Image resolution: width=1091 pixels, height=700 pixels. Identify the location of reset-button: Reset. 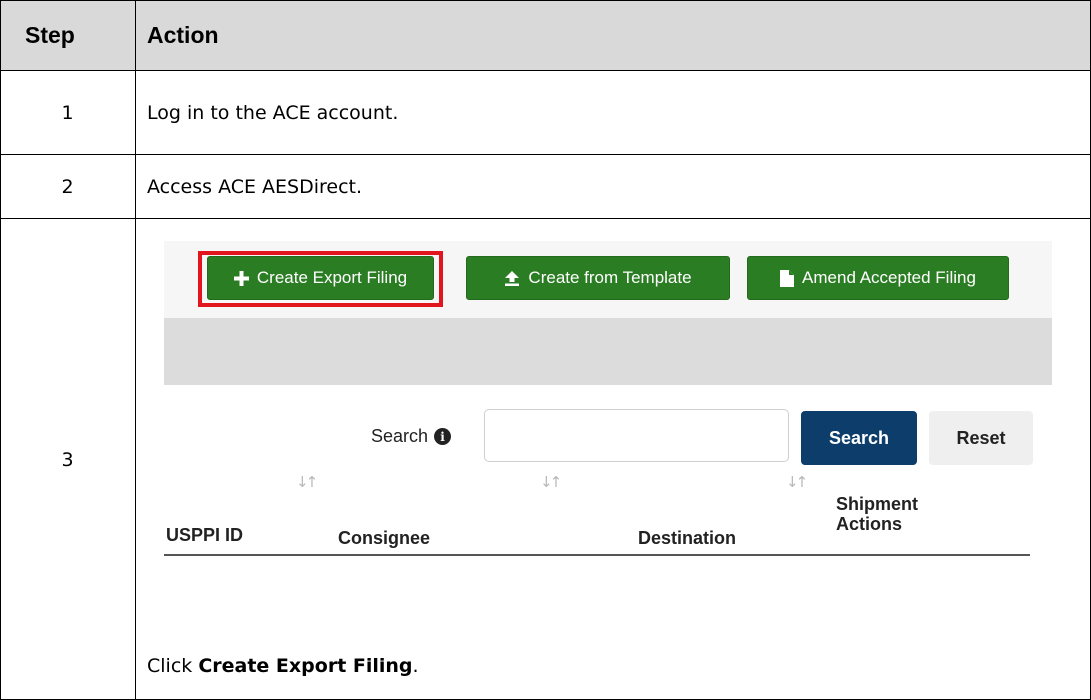
(981, 438).